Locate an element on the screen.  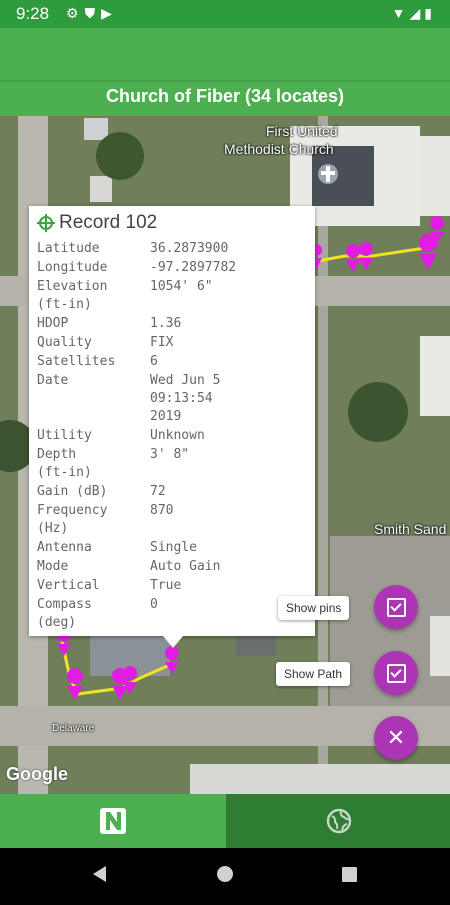
record-row: HDOP 1.36 is located at coordinates (175, 324).